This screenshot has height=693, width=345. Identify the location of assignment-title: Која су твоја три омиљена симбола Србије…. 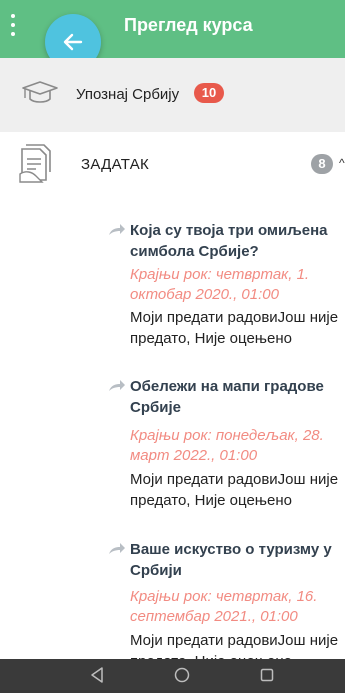
(237, 241).